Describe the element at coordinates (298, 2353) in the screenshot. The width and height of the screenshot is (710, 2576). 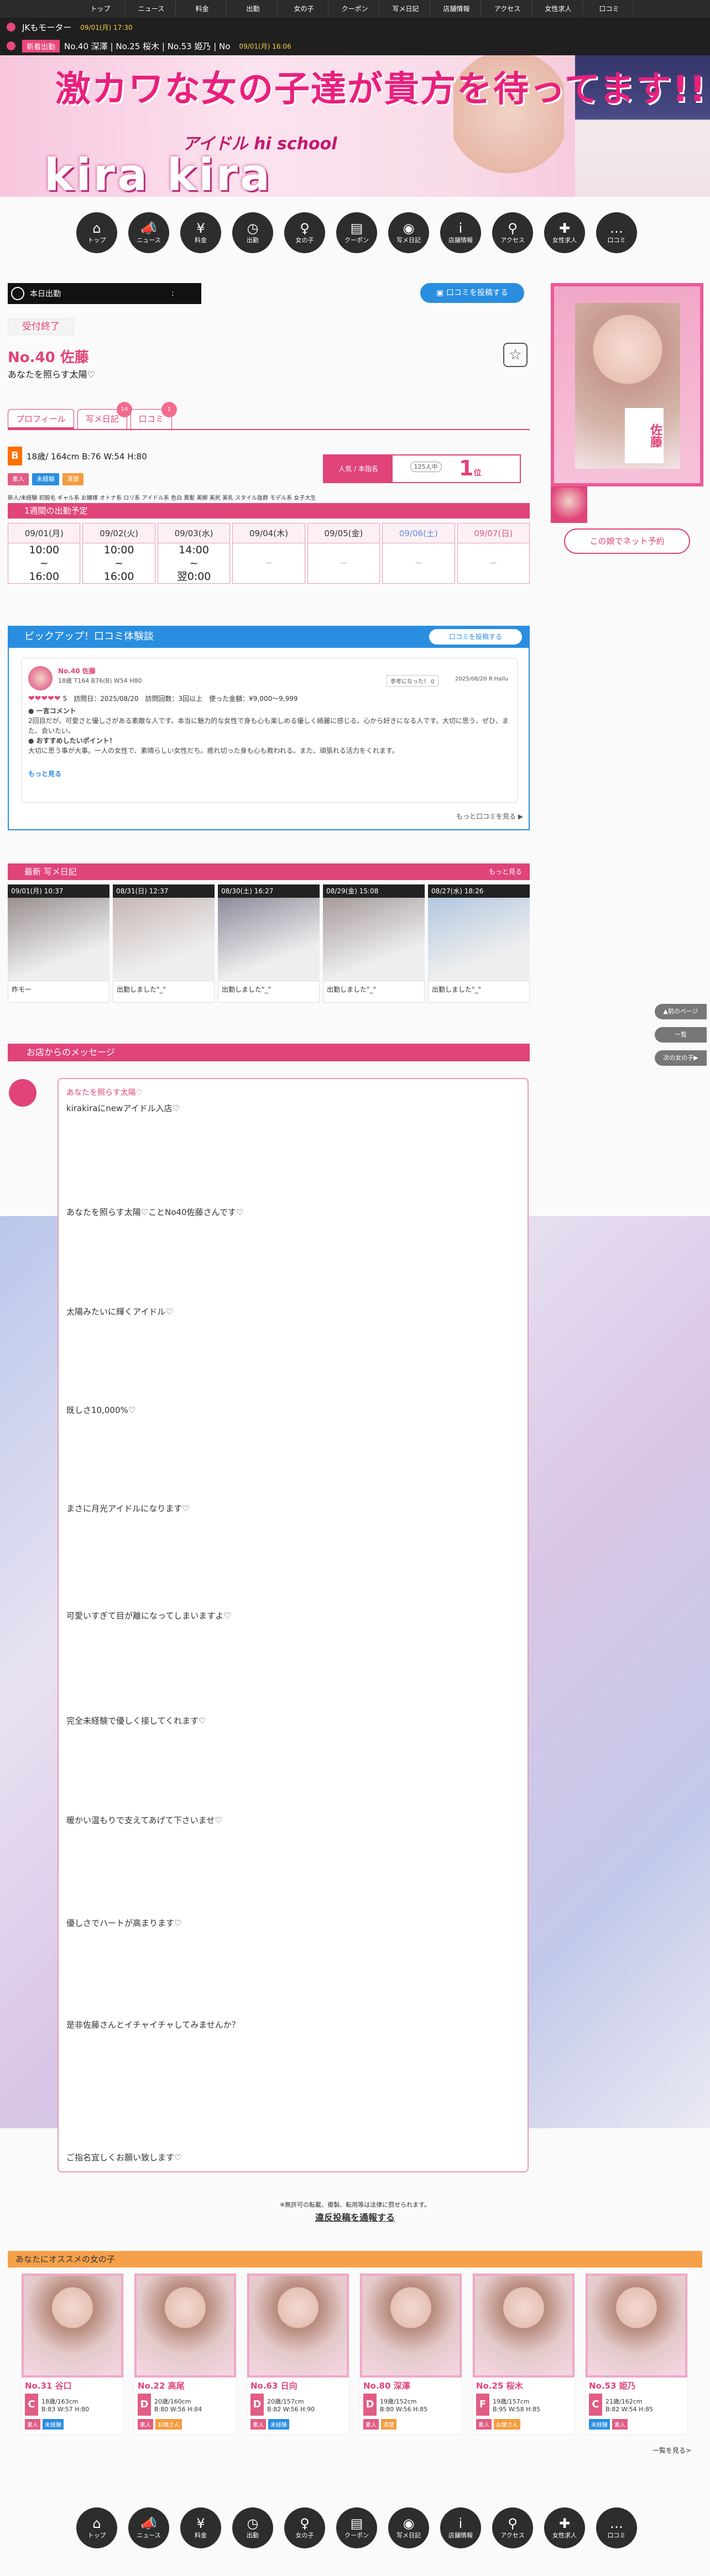
I see `recommend-card: No.63 日向 D 20歳/157cm B:82 W:56 H:90 素人 未経験` at that location.